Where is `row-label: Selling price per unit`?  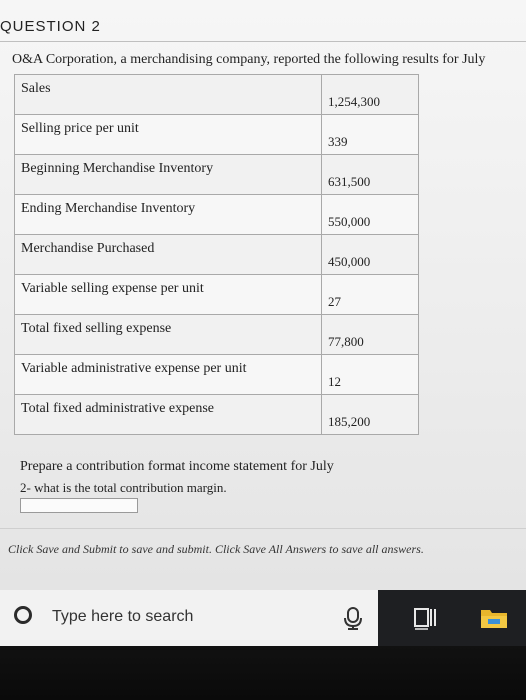 row-label: Selling price per unit is located at coordinates (168, 134).